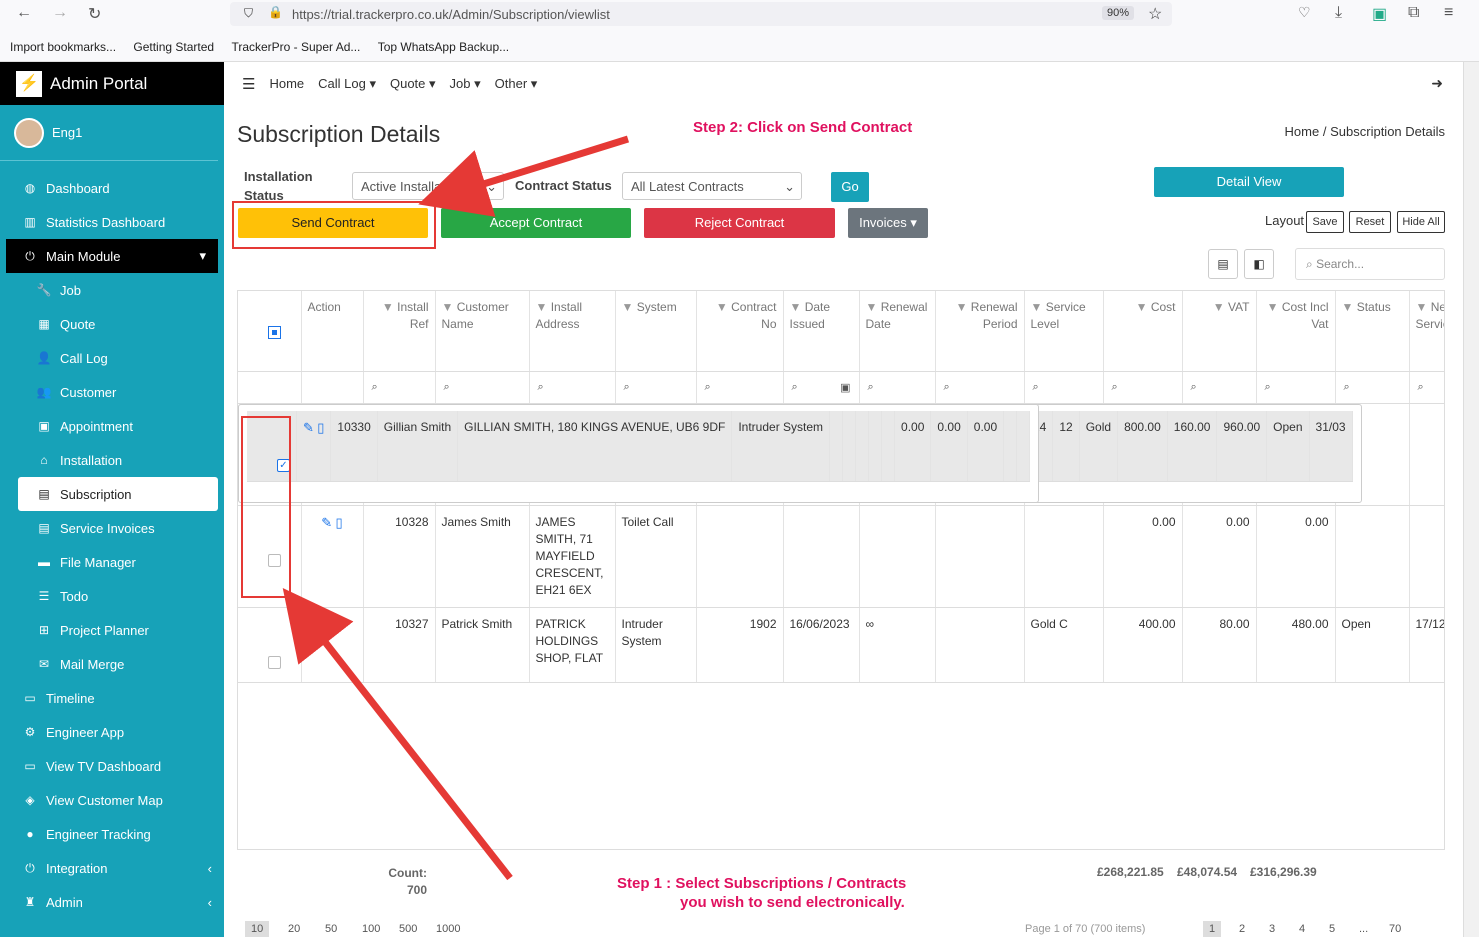 The width and height of the screenshot is (1479, 937). Describe the element at coordinates (821, 387) in the screenshot. I see `search-icon: ⌕ ▣` at that location.